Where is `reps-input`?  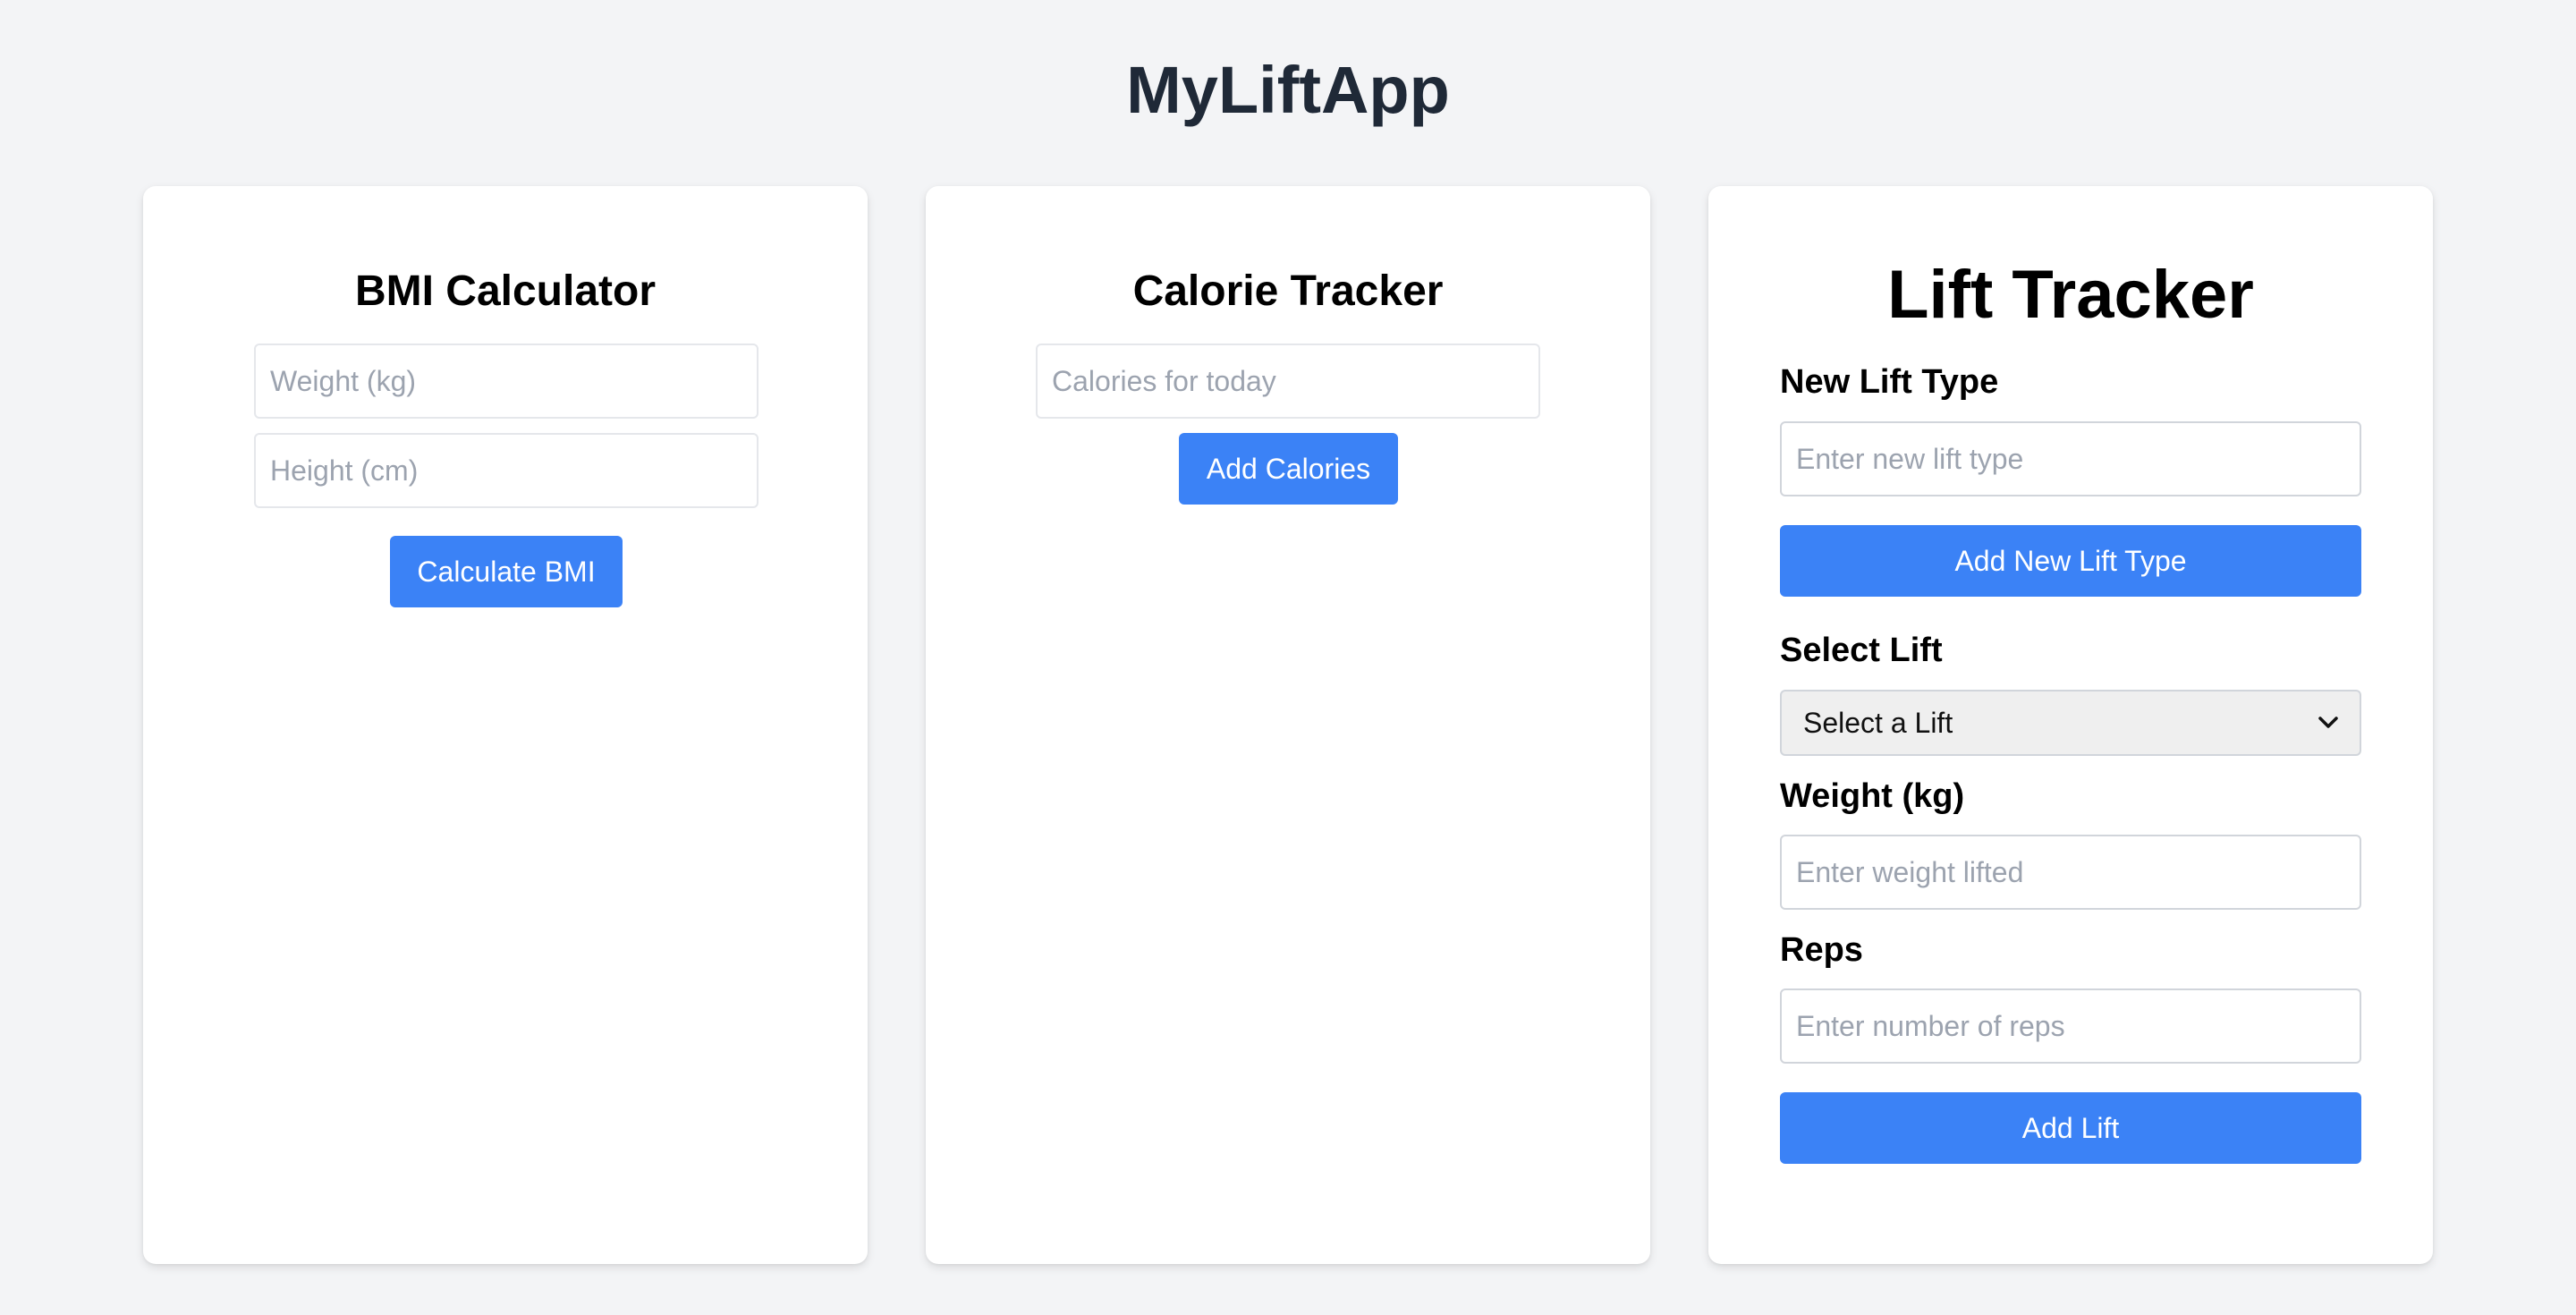
reps-input is located at coordinates (2070, 1026).